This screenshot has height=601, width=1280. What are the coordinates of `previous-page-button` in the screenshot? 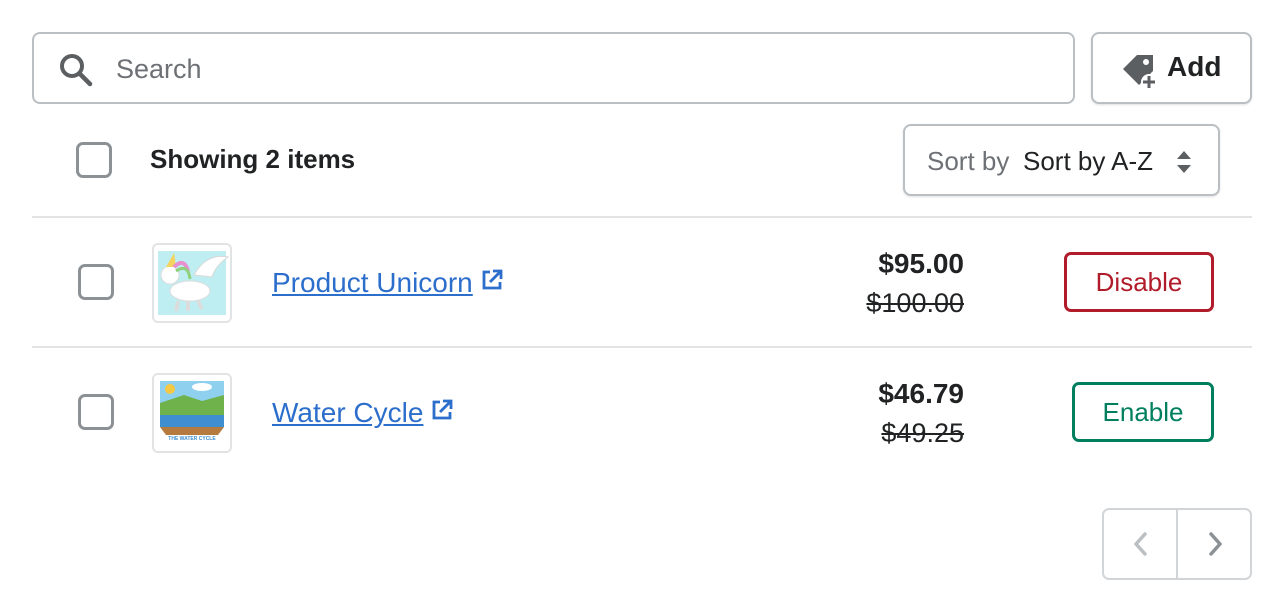 It's located at (1141, 544).